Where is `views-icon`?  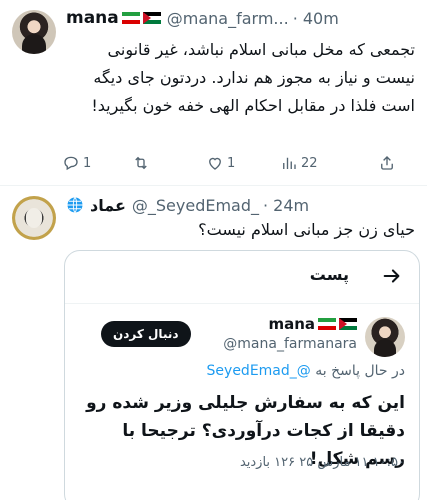 views-icon is located at coordinates (289, 163).